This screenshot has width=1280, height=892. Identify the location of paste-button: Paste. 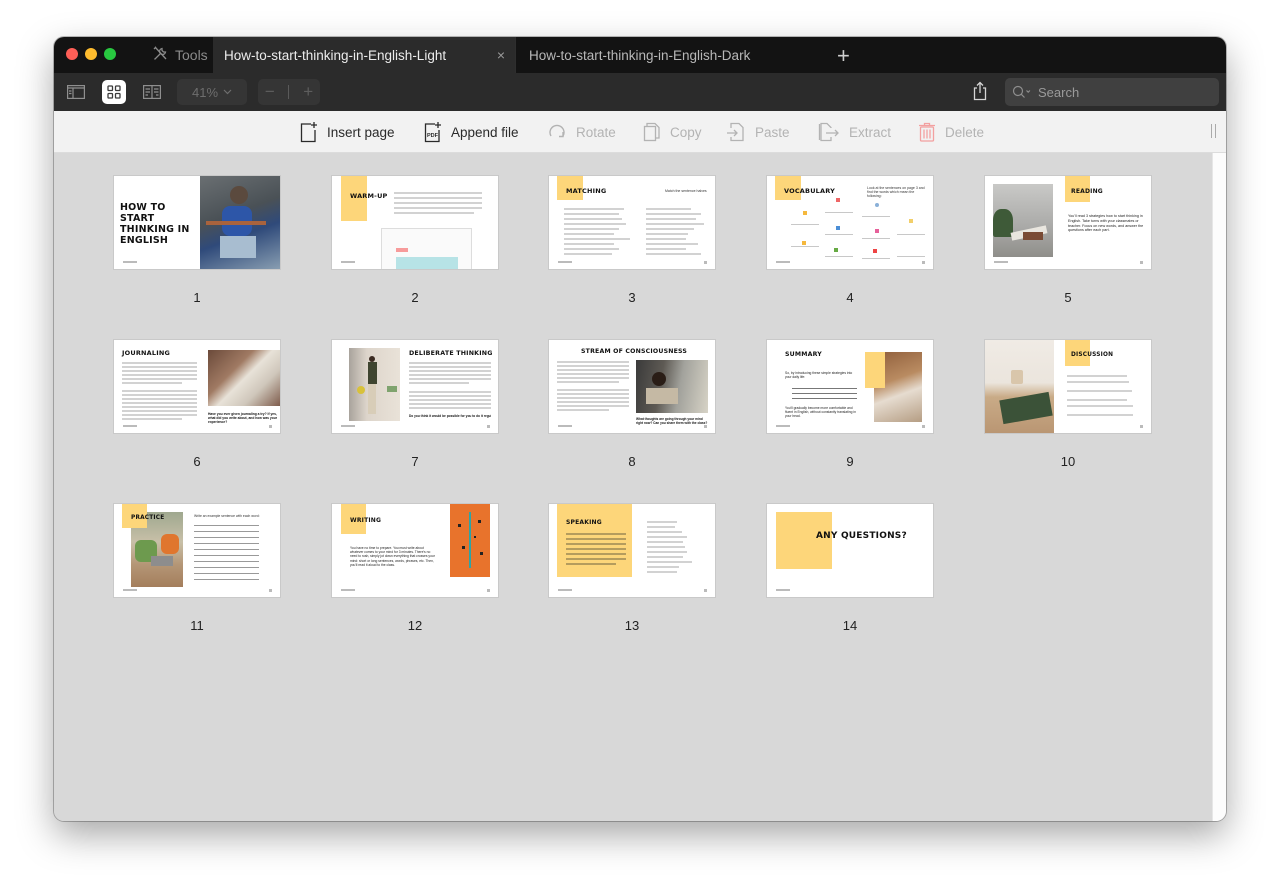
(758, 132).